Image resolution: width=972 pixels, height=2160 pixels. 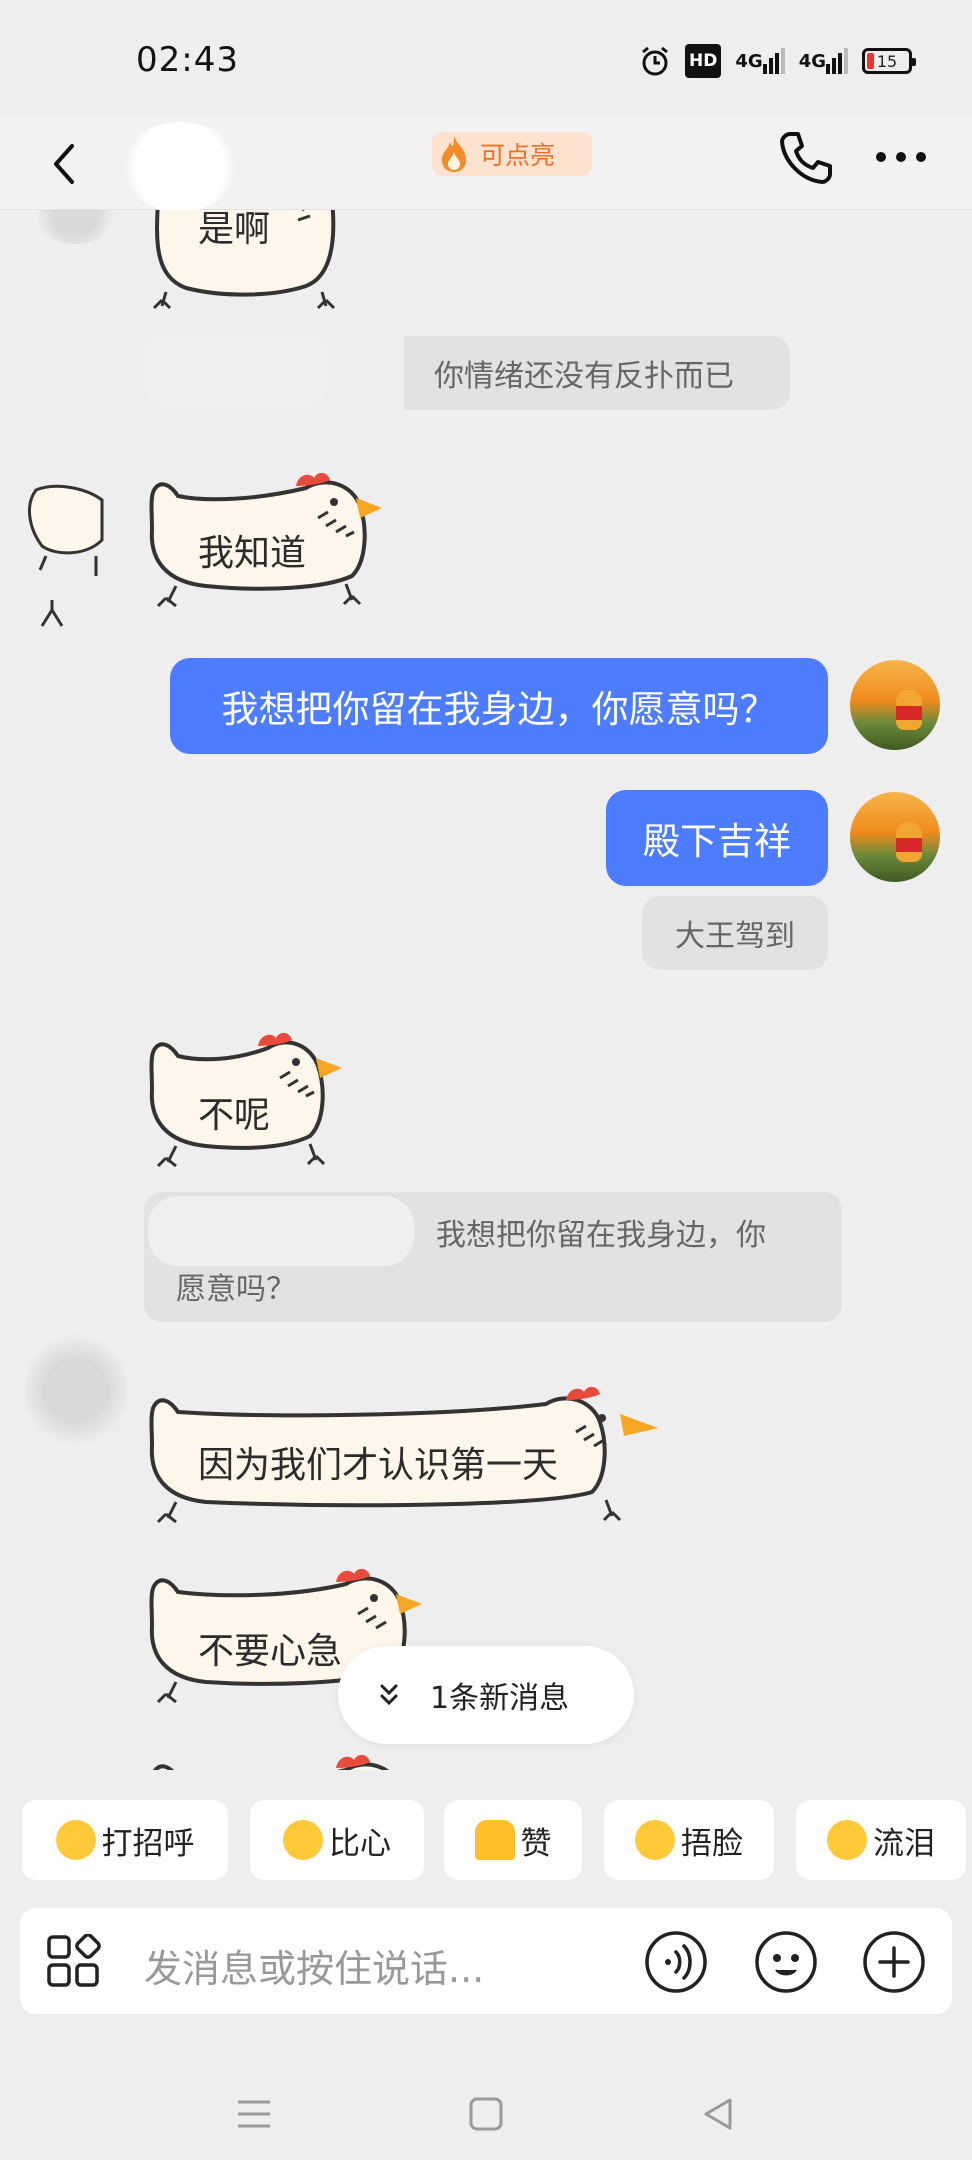 I want to click on sticker-message: 因为我们才认识第一天, so click(x=404, y=1449).